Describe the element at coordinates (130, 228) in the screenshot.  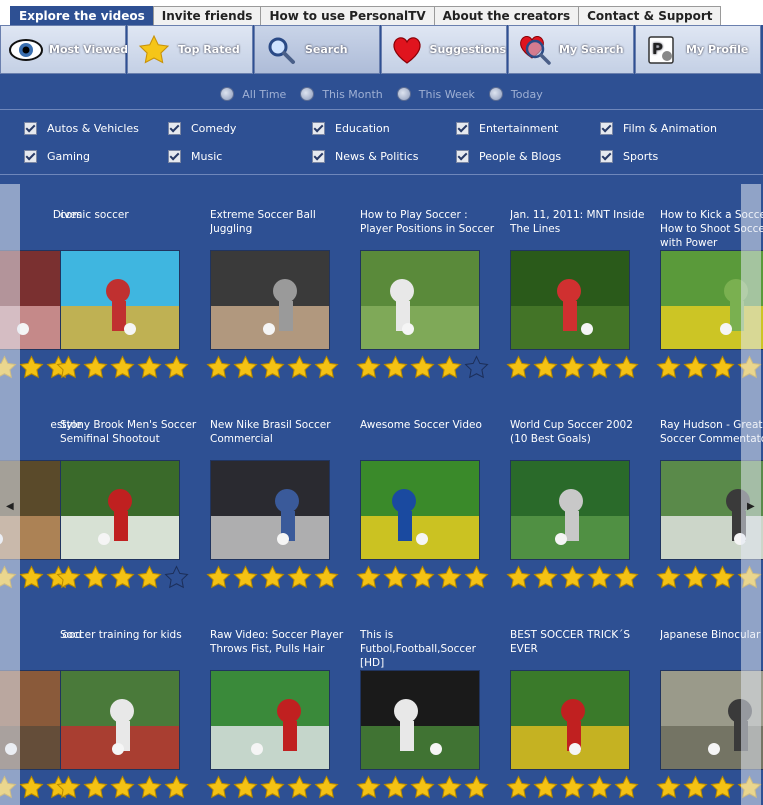
I see `video-title: comic soccer` at that location.